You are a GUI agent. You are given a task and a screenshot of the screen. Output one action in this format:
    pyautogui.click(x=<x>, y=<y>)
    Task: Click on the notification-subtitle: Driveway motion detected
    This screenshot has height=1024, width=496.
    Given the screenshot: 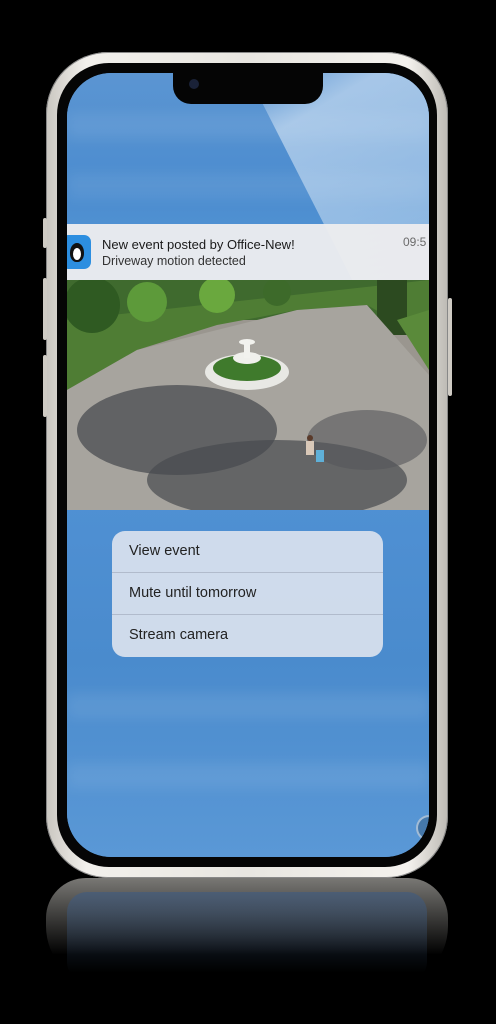 What is the action you would take?
    pyautogui.click(x=174, y=261)
    